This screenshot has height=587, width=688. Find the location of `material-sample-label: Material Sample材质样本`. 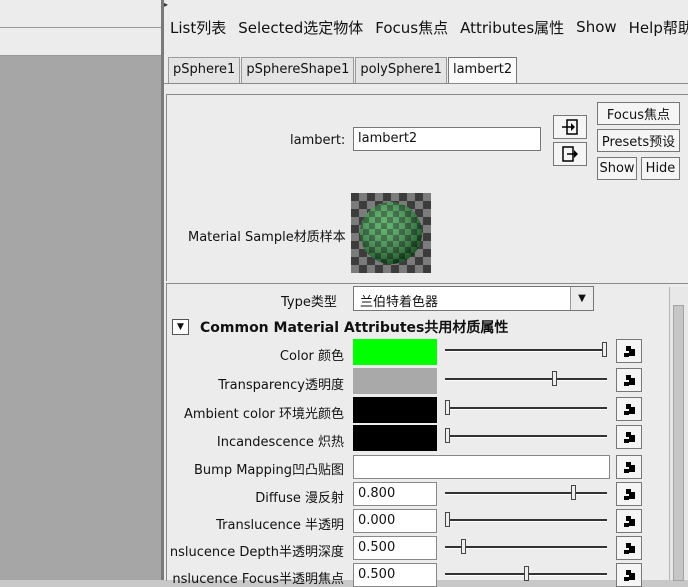

material-sample-label: Material Sample材质样本 is located at coordinates (267, 237).